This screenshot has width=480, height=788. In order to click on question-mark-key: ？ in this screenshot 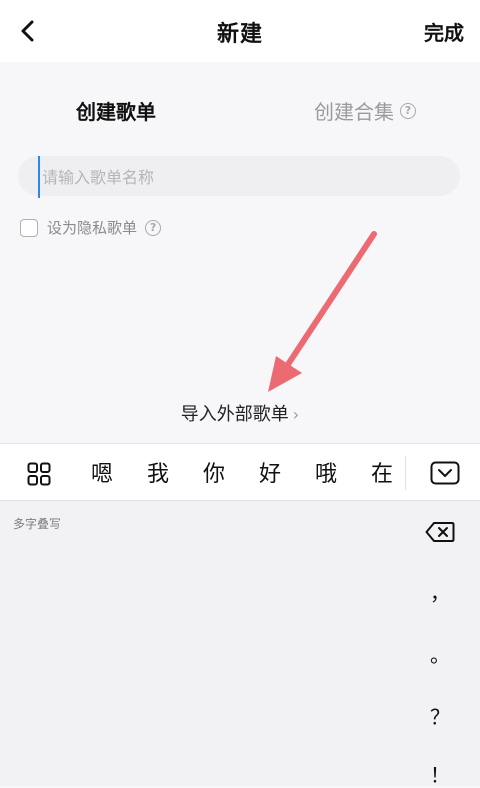, I will do `click(440, 715)`.